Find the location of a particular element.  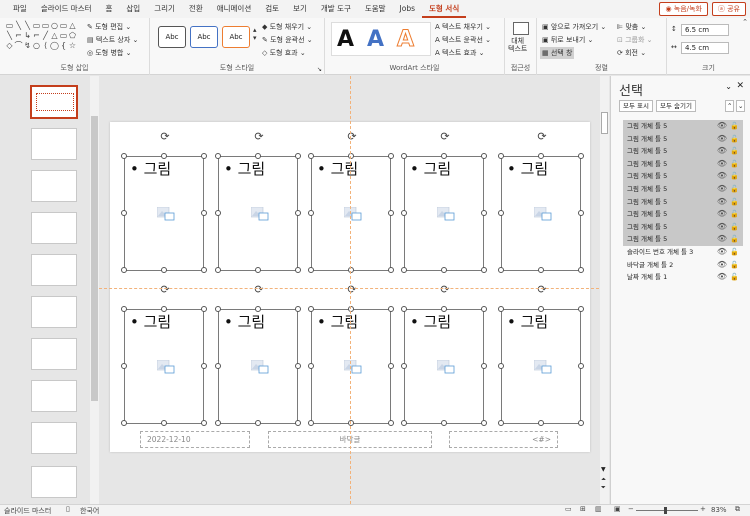

slideshow-icon: ▣ is located at coordinates (617, 509).